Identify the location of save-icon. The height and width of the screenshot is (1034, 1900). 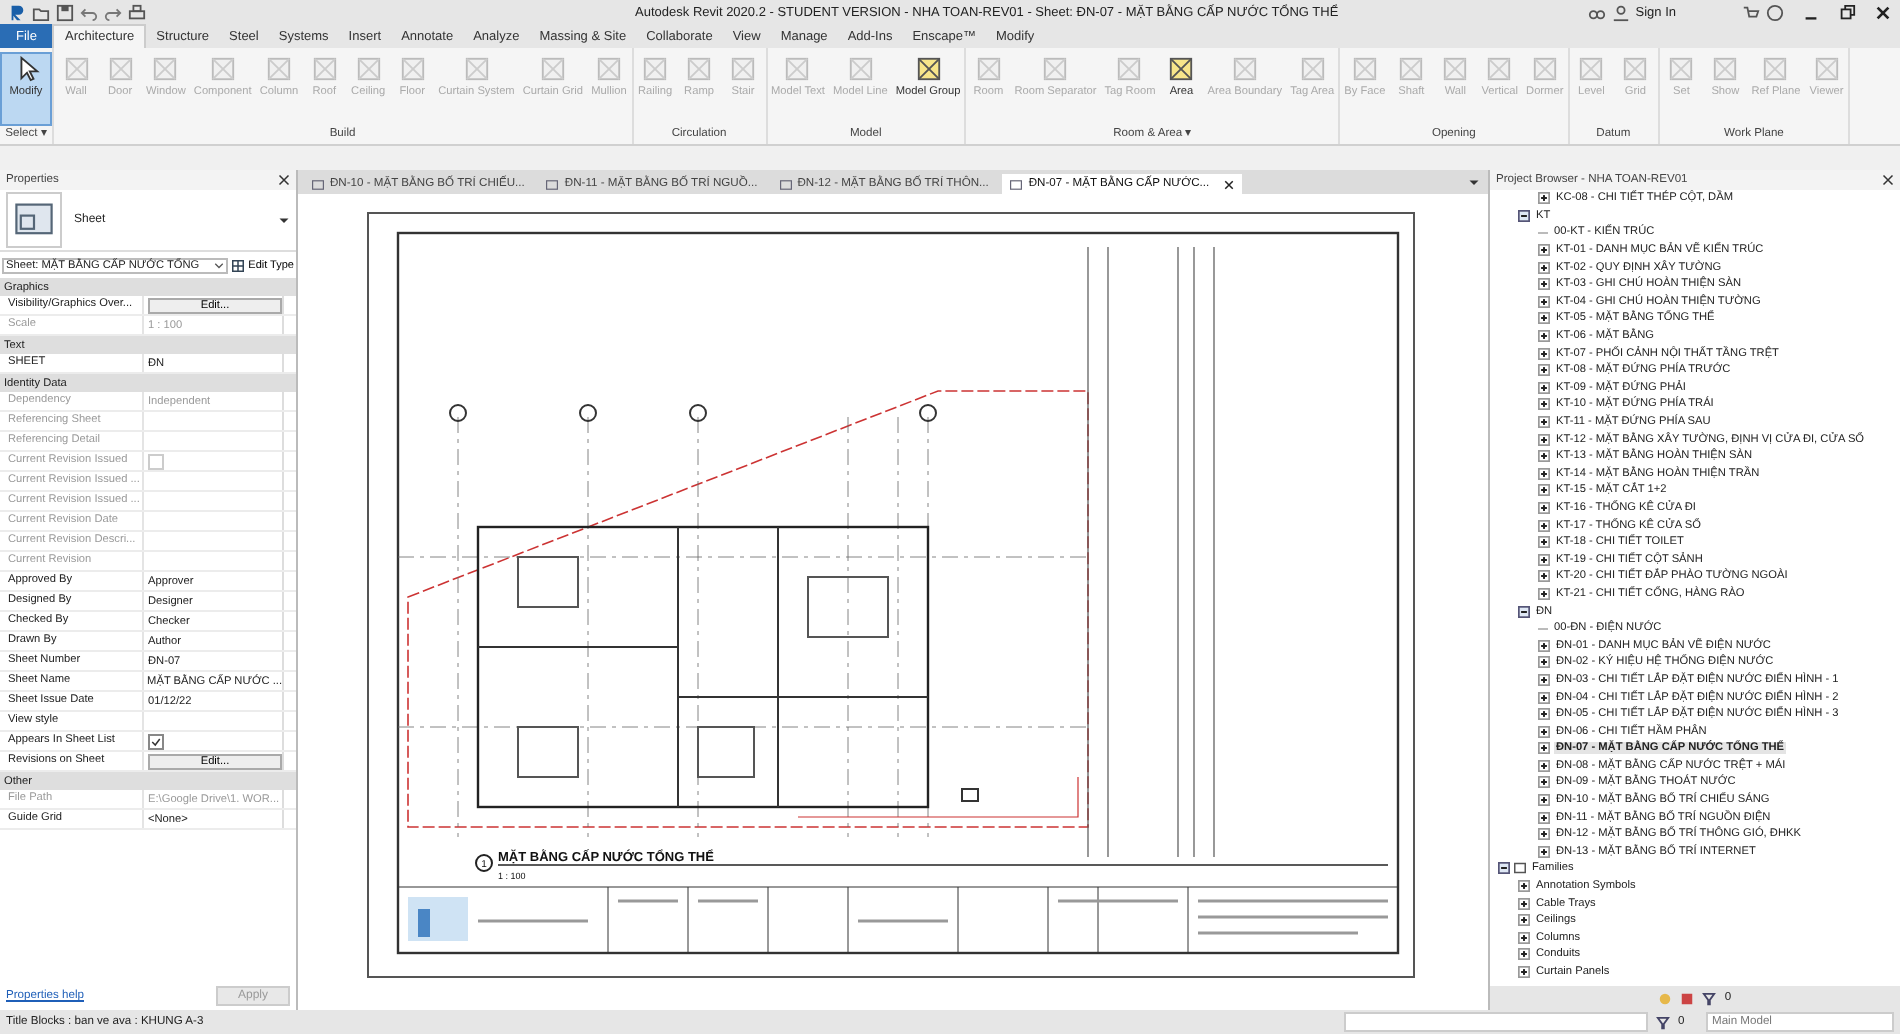
(65, 12).